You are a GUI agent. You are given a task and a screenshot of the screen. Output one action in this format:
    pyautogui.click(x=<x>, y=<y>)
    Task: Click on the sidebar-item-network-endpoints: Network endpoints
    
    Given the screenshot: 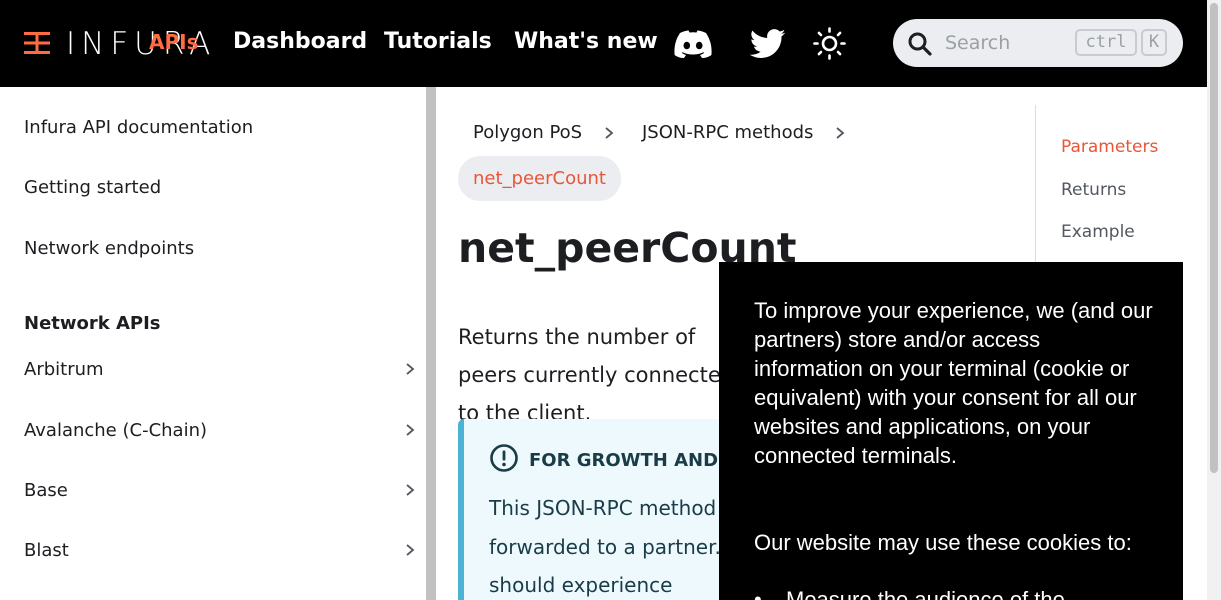 What is the action you would take?
    pyautogui.click(x=109, y=248)
    